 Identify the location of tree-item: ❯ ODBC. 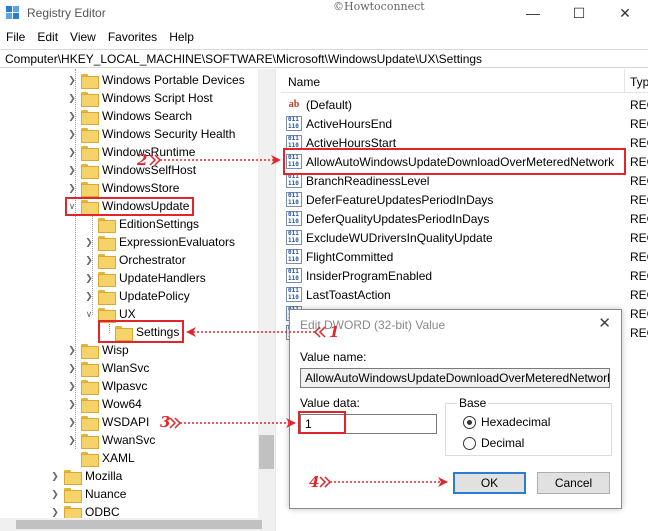
(85, 510).